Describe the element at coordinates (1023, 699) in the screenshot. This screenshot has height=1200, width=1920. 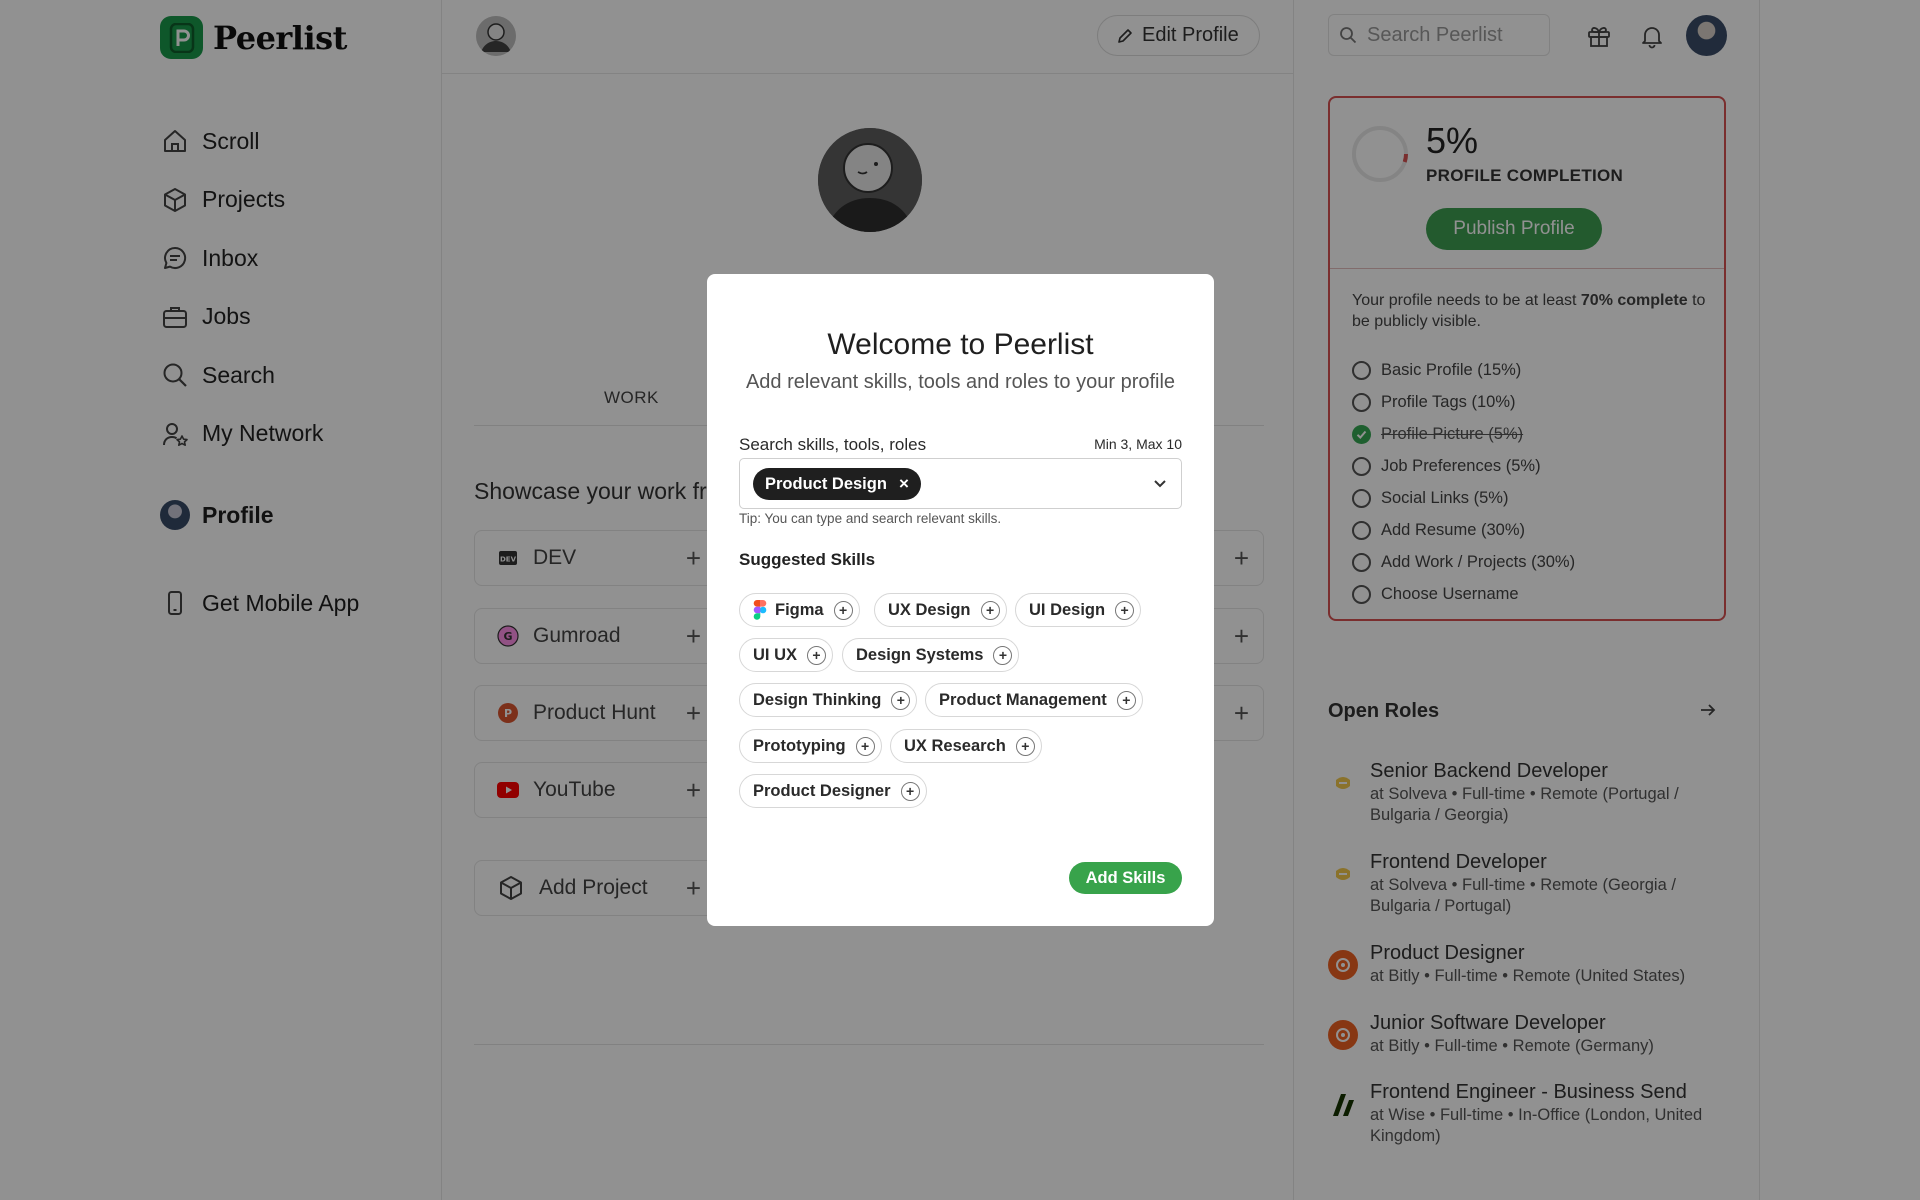
I see `chip-label: Product Management` at that location.